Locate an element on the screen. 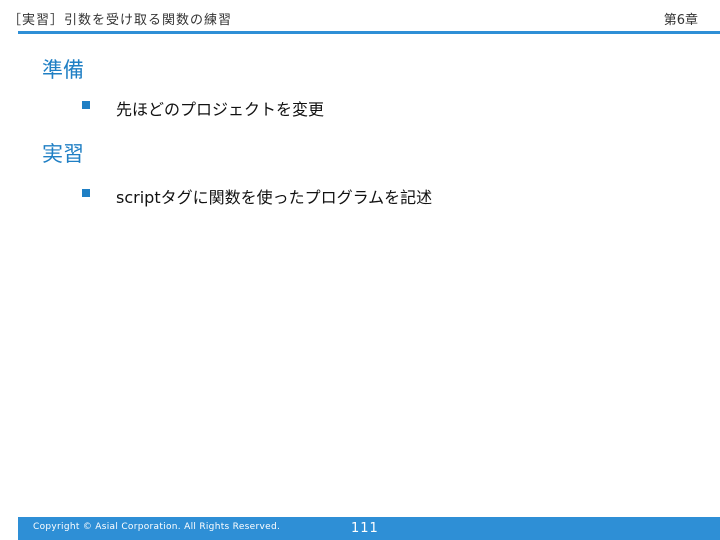 Image resolution: width=720 pixels, height=540 pixels. slide-title: ［実習］引数を受け取る関数の練習 is located at coordinates (120, 20).